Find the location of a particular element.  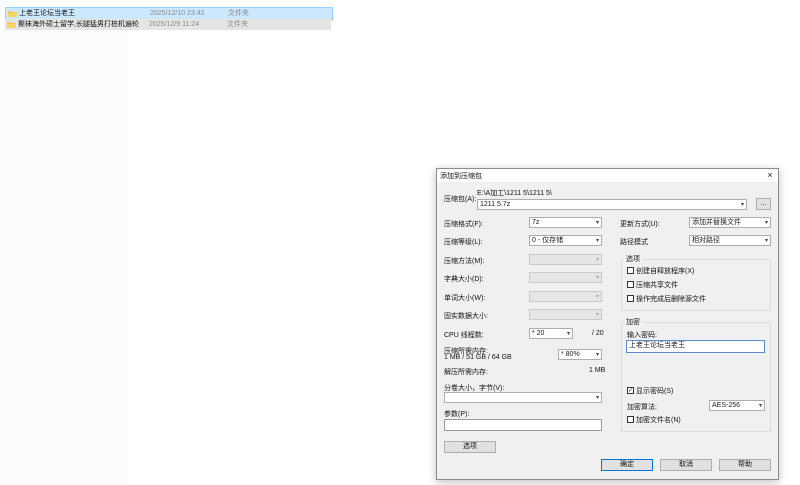

word-select: ▾ is located at coordinates (565, 296).